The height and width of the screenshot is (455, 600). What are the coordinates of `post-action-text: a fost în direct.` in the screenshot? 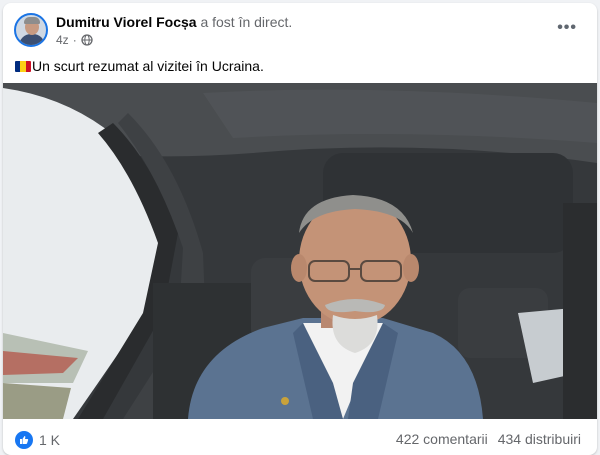 It's located at (246, 22).